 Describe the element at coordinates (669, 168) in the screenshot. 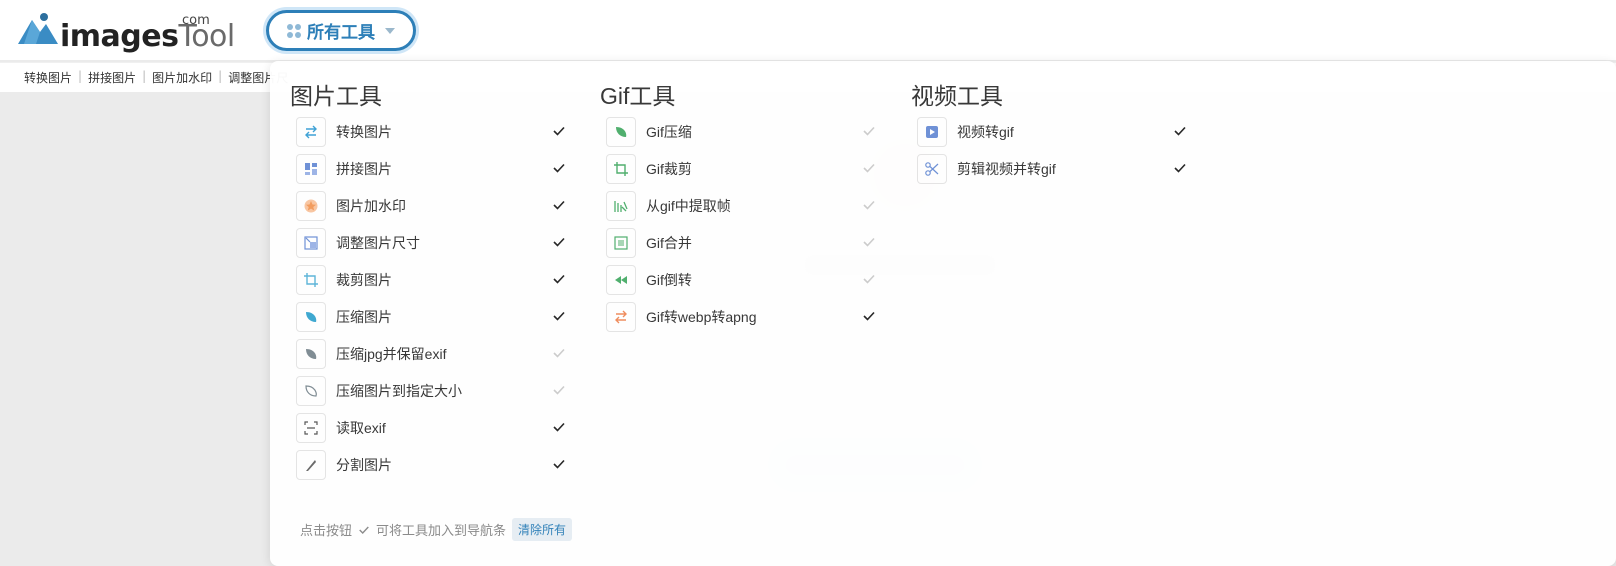

I see `tool-name: Gif裁剪` at that location.